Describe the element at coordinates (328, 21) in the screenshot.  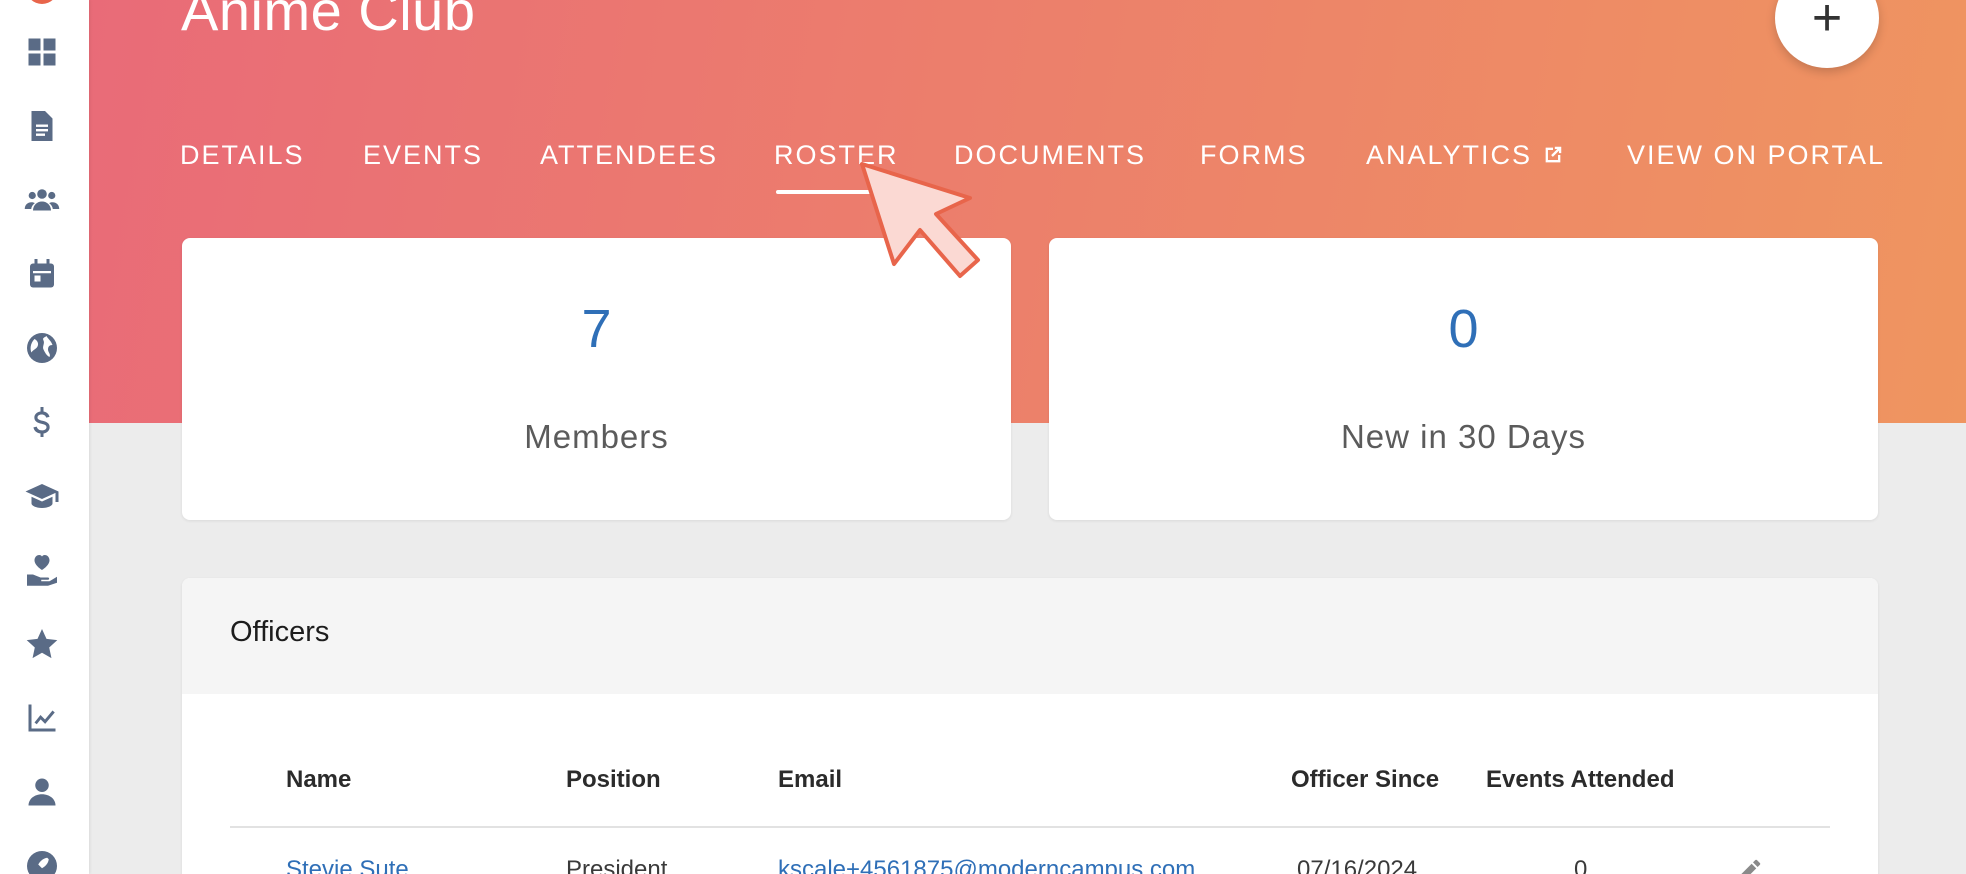
I see `page-title: Anime Club` at that location.